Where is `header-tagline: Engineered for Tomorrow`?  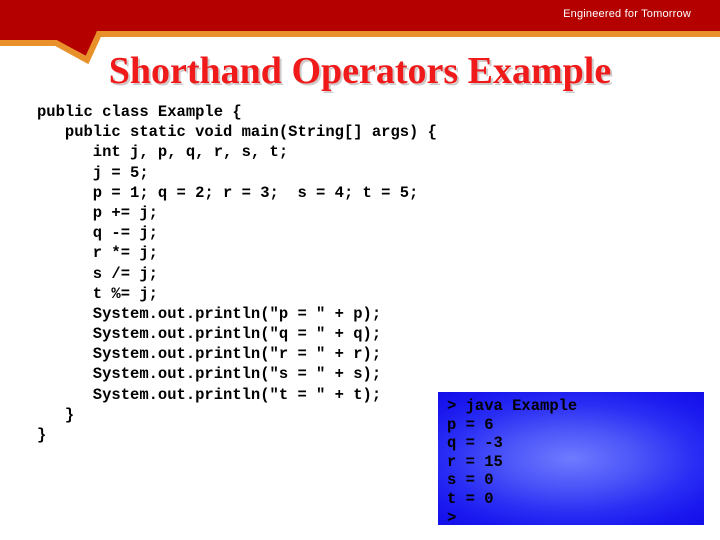
header-tagline: Engineered for Tomorrow is located at coordinates (627, 14).